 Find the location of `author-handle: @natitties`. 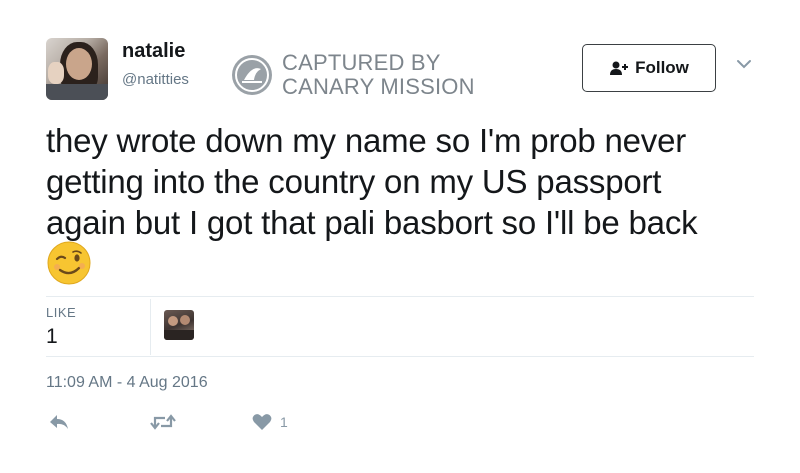

author-handle: @natitties is located at coordinates (155, 79).